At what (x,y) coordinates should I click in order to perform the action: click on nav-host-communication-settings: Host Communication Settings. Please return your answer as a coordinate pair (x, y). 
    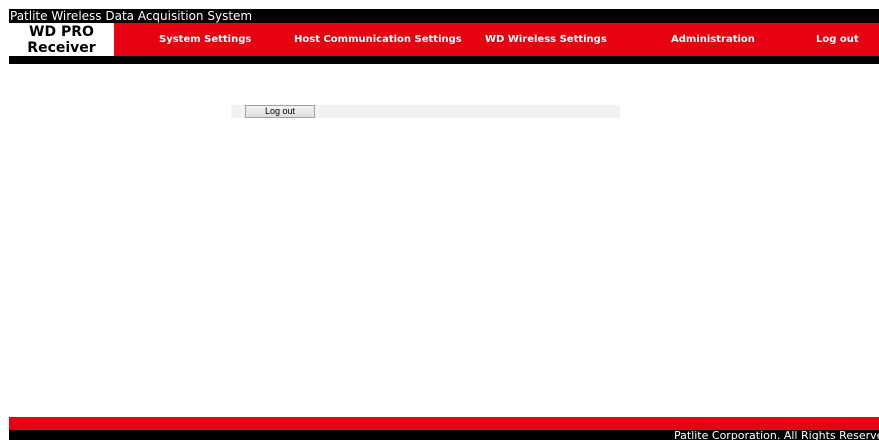
    Looking at the image, I should click on (378, 39).